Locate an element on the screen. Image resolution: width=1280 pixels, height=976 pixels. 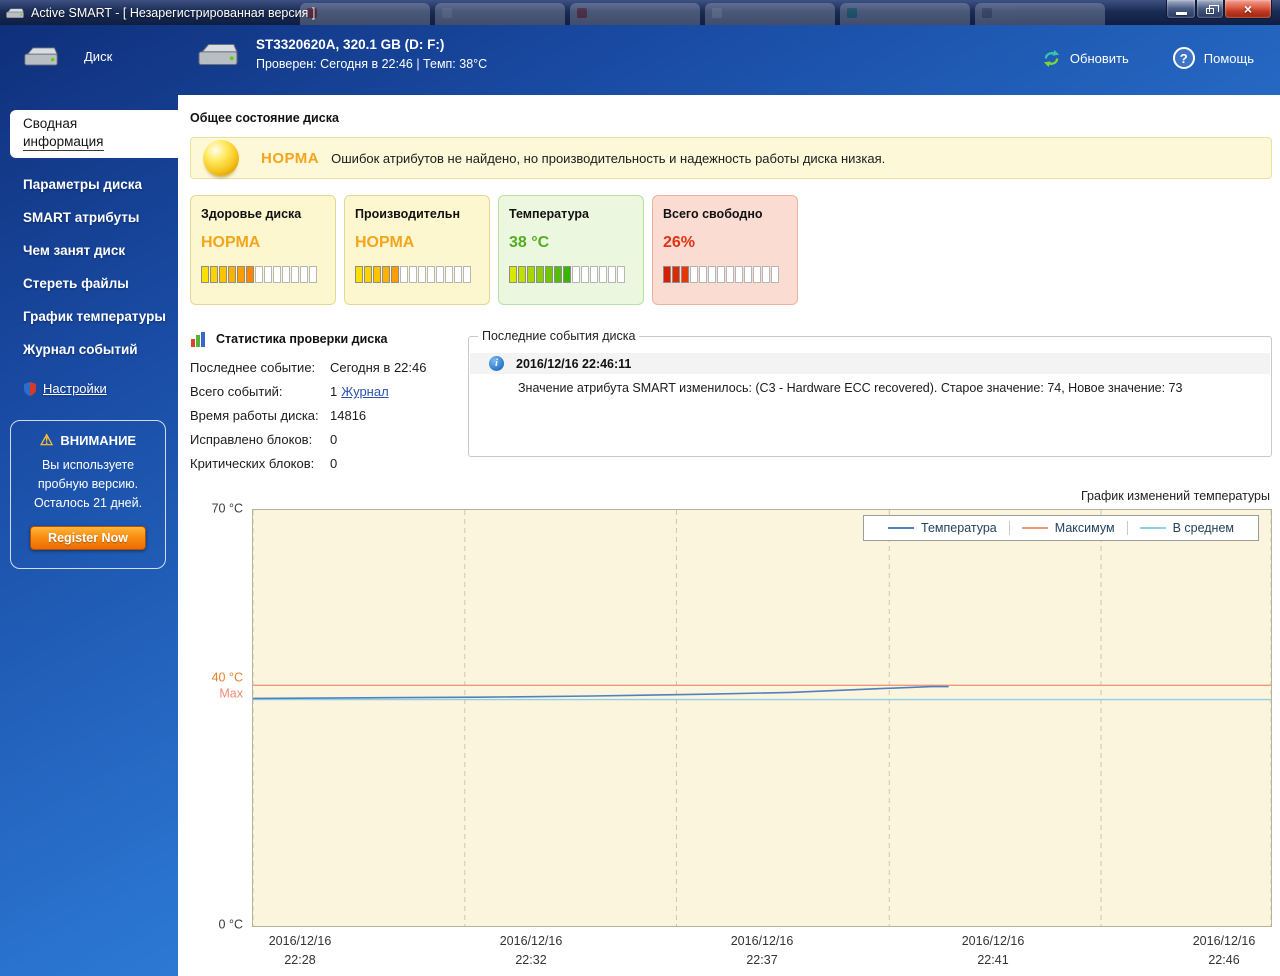
sidebar-item-temperature-graph: График температуры is located at coordinates (89, 316).